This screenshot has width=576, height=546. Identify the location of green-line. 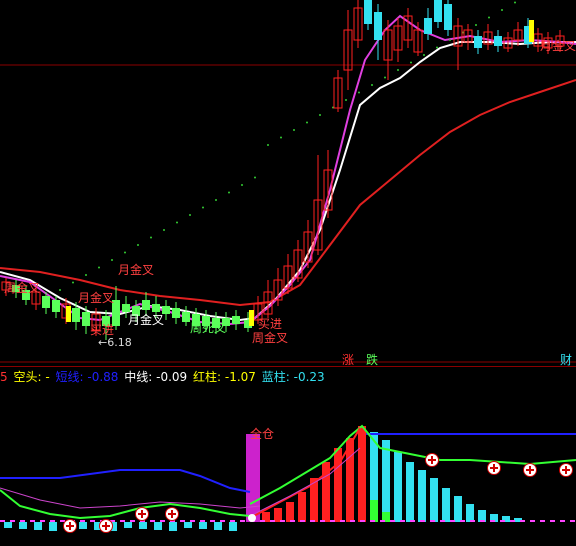
(125, 504).